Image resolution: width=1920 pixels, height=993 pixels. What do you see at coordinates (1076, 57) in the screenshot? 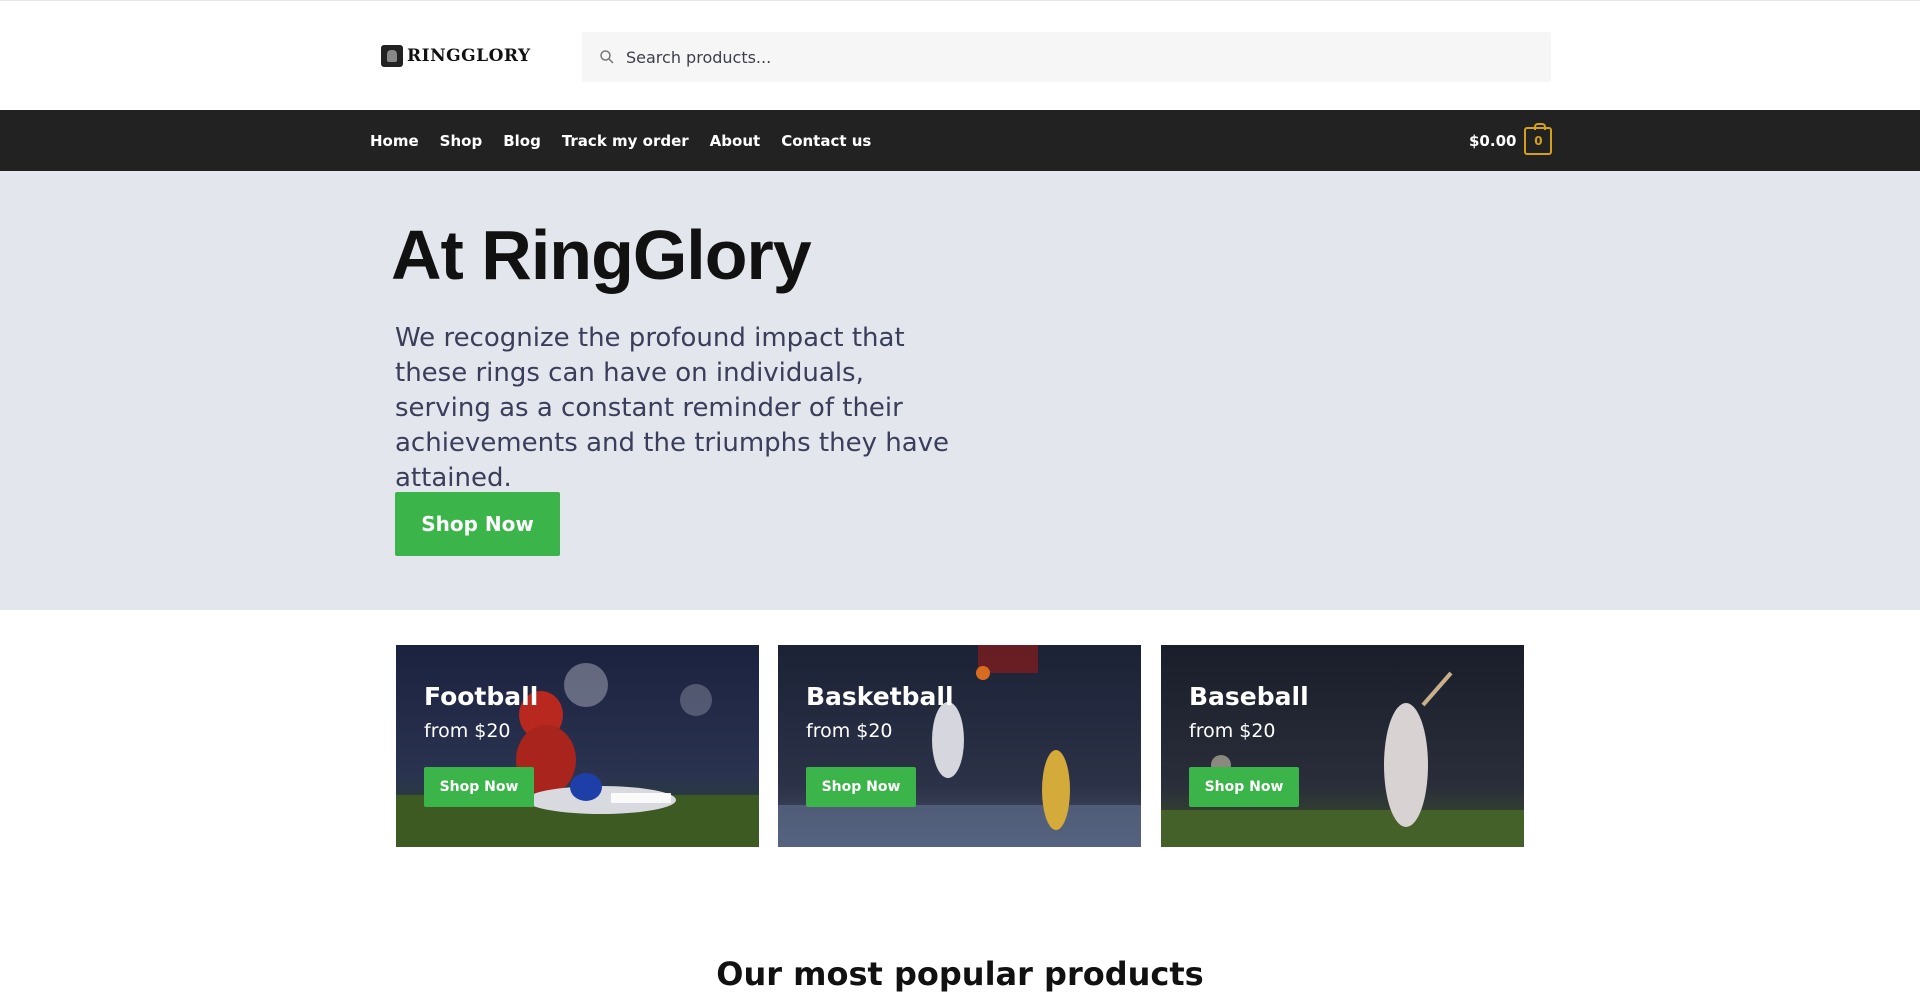
I see `search-input` at bounding box center [1076, 57].